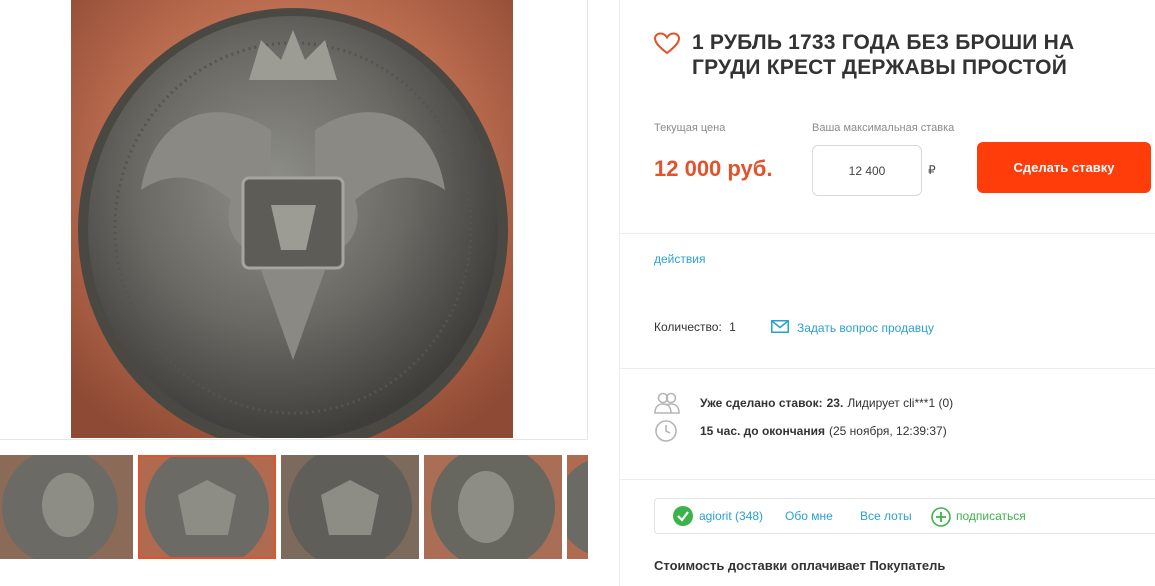  I want to click on ask-seller-label: Задать вопрос продавцу, so click(866, 328).